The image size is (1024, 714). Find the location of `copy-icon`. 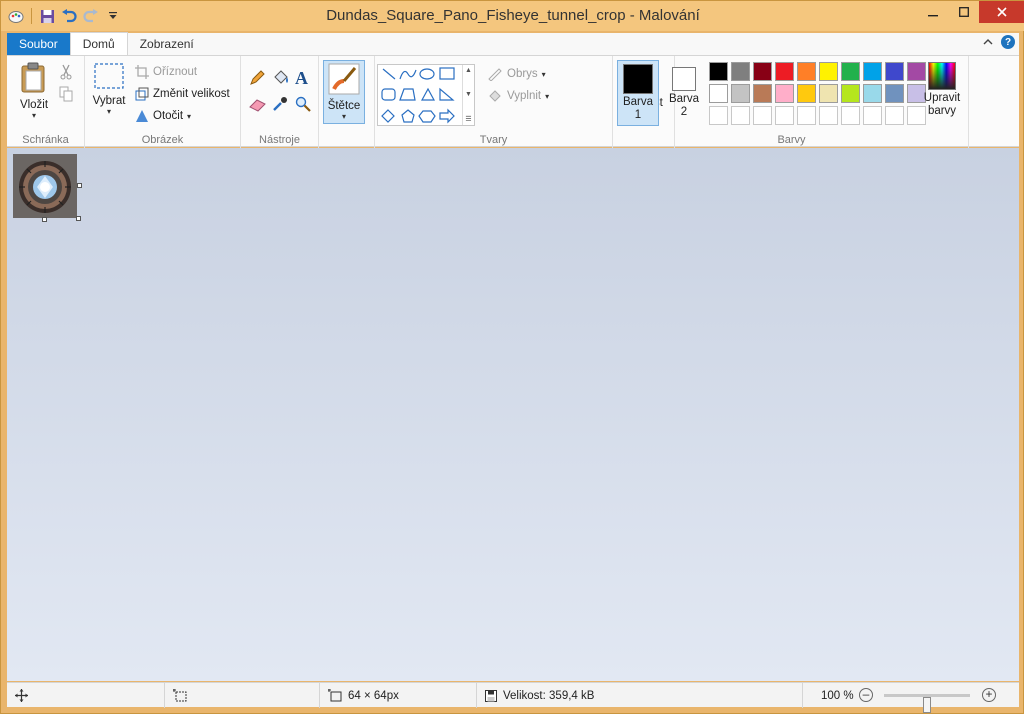

copy-icon is located at coordinates (66, 95).